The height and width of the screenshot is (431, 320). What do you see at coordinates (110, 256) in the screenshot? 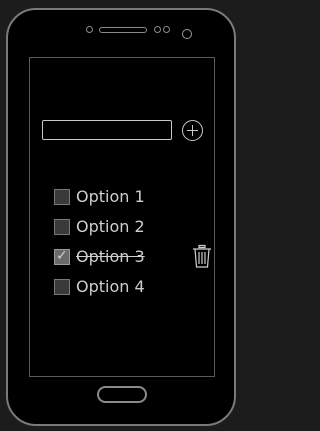
I see `item-label: Option 3` at bounding box center [110, 256].